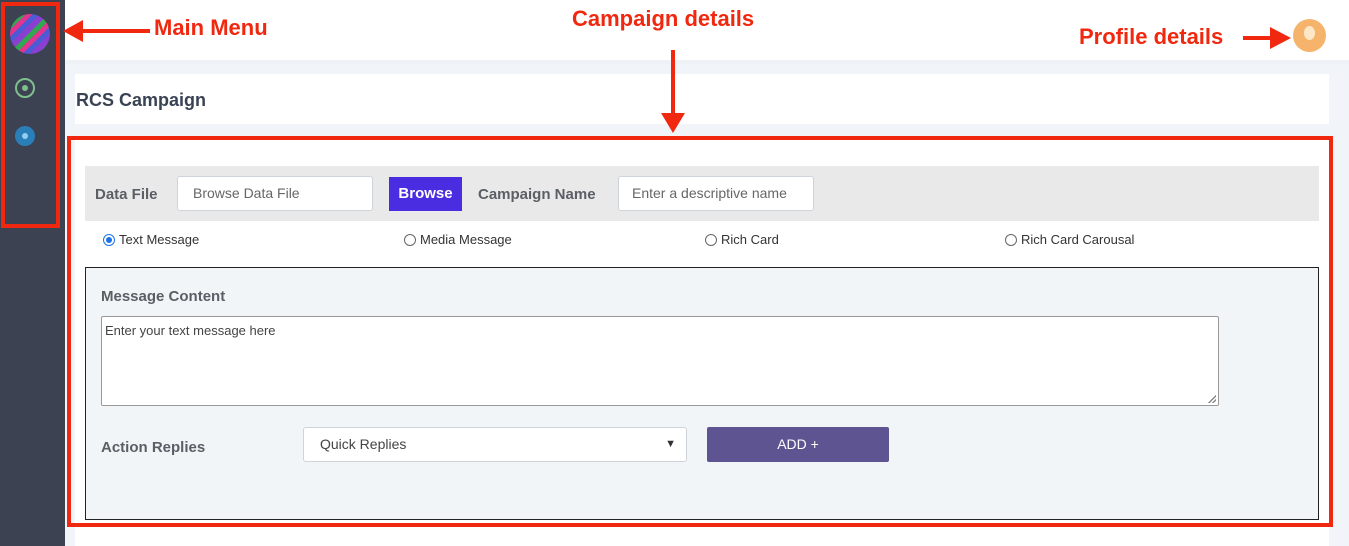  Describe the element at coordinates (30, 115) in the screenshot. I see `main-menu-highlight` at that location.